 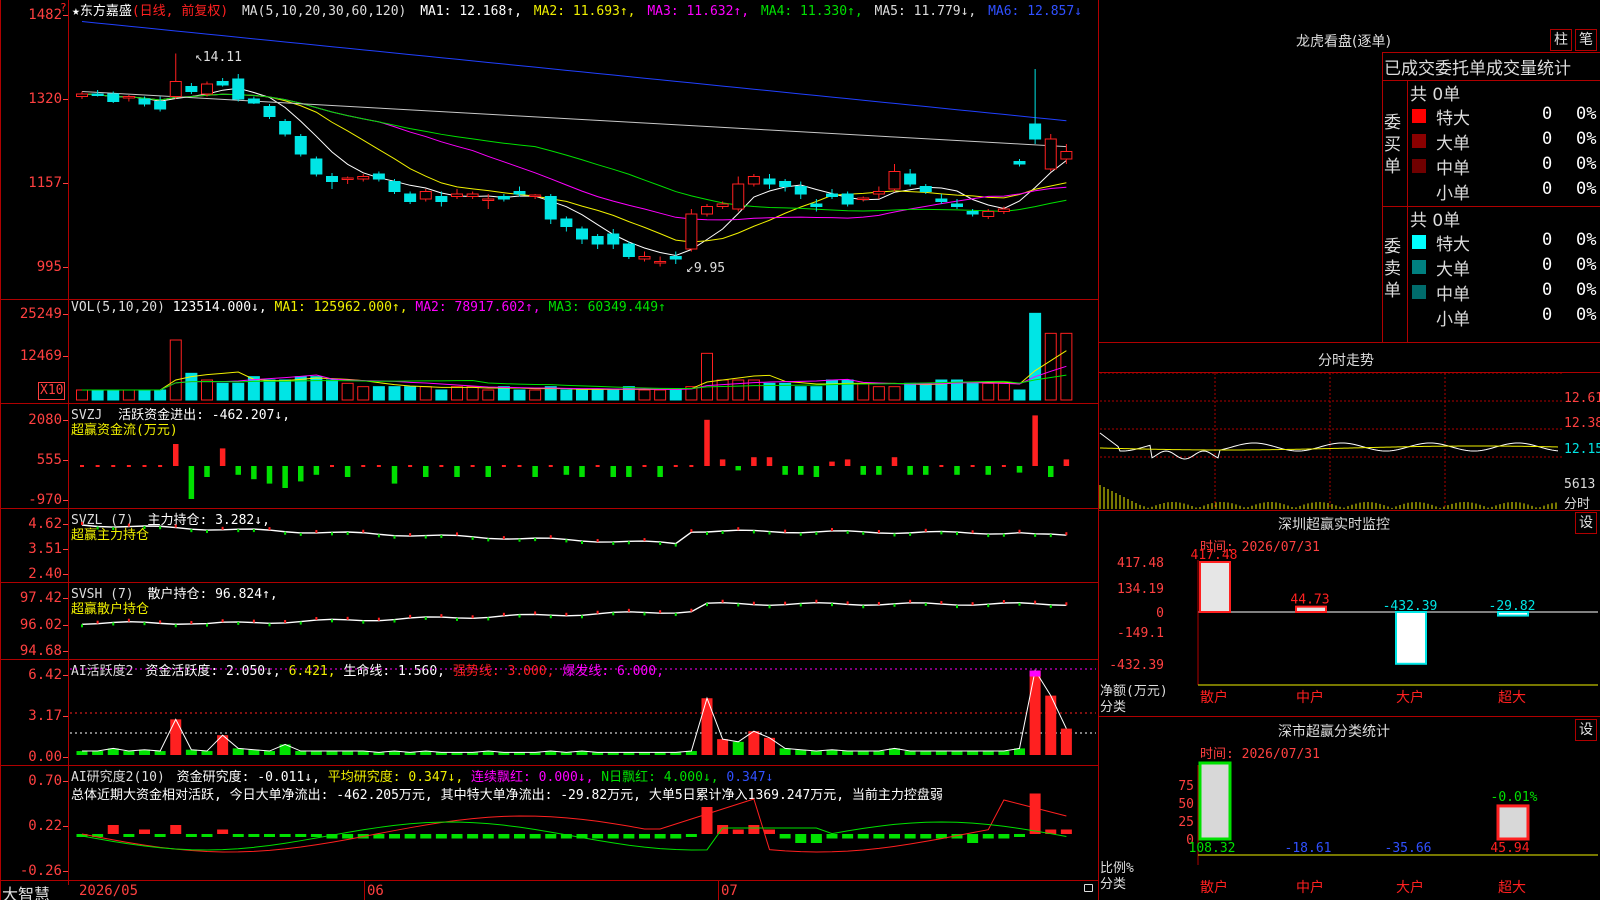 What do you see at coordinates (1477, 66) in the screenshot?
I see `tab-done-orders: 已成交委托单成交量统计` at bounding box center [1477, 66].